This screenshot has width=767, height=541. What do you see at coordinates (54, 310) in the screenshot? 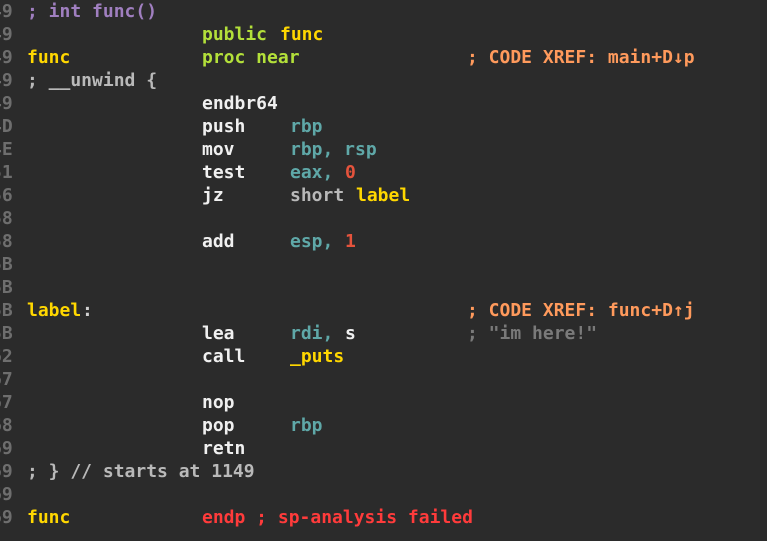
I see `code-label: label` at bounding box center [54, 310].